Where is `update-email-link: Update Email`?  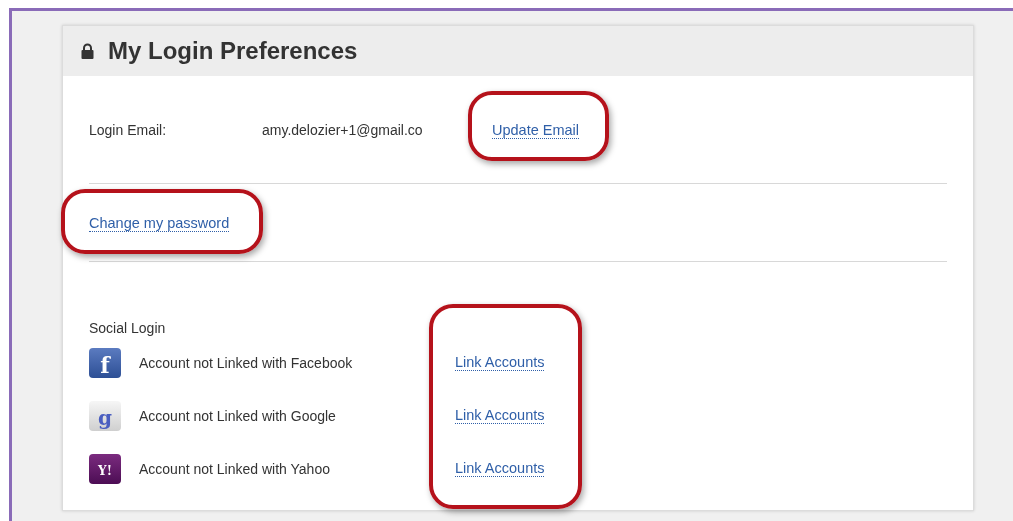 update-email-link: Update Email is located at coordinates (536, 130).